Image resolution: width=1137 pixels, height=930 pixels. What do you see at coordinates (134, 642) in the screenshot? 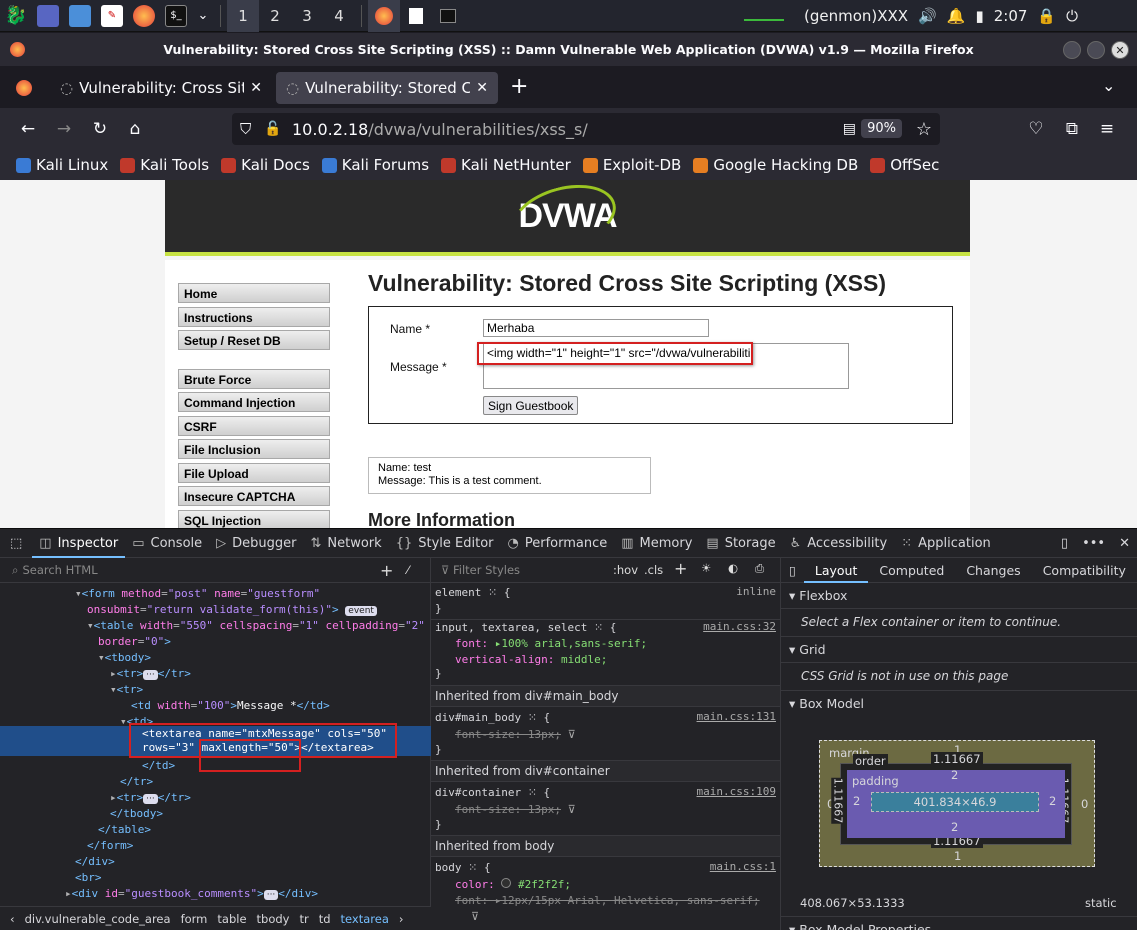
I see `node-table-attr: border="0">` at bounding box center [134, 642].